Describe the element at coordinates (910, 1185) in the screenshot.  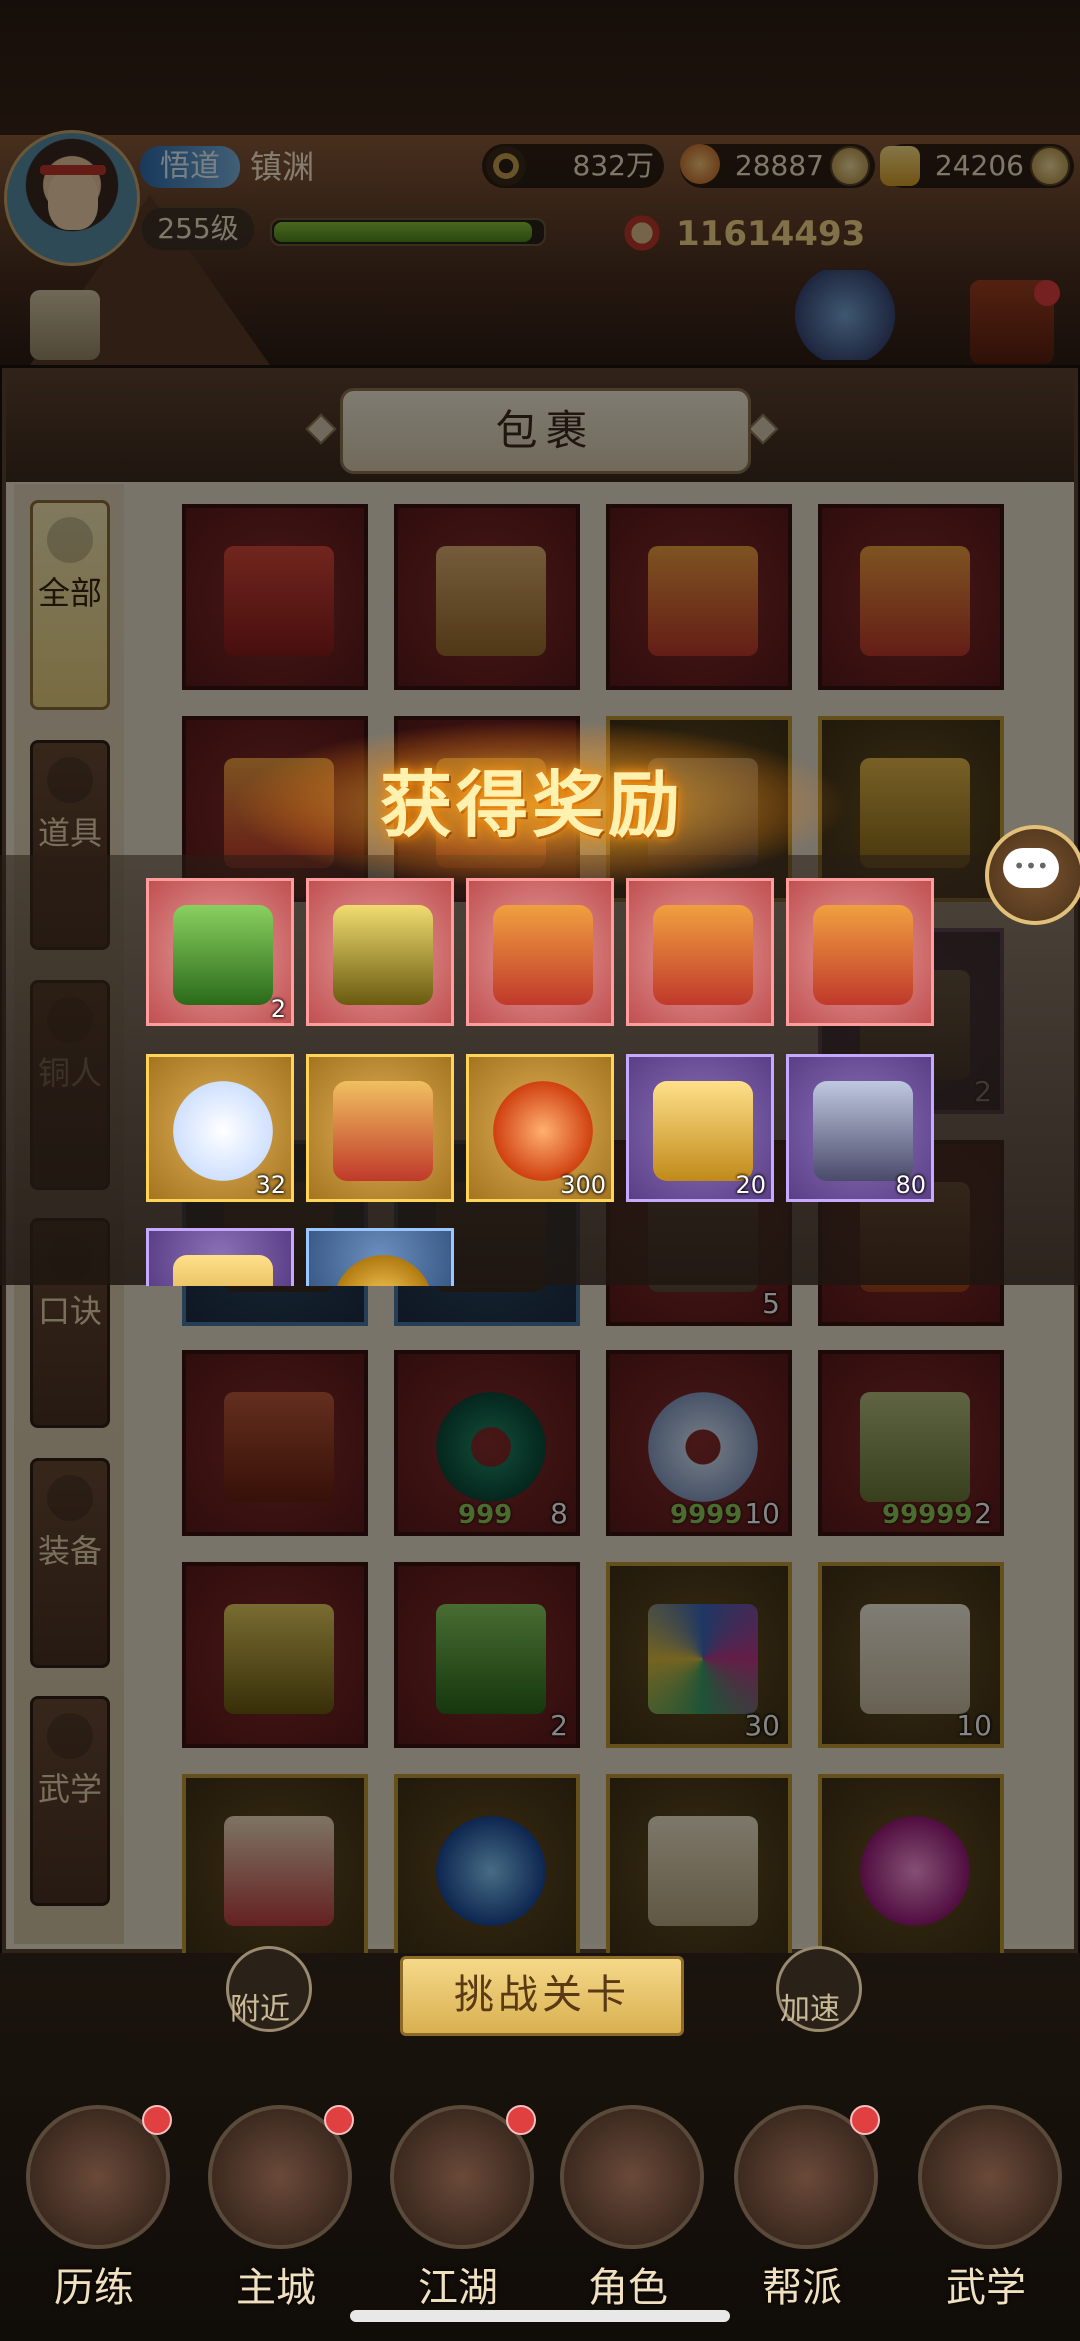
I see `reward-count: 80` at that location.